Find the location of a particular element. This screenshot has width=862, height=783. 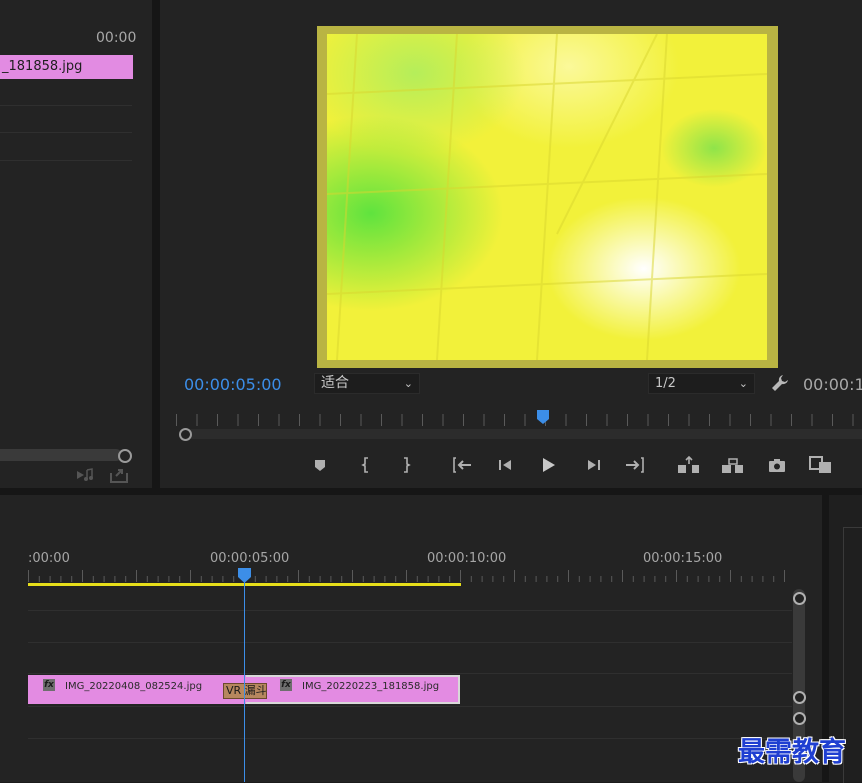

duration-timecode: 00:00:1 is located at coordinates (832, 384).